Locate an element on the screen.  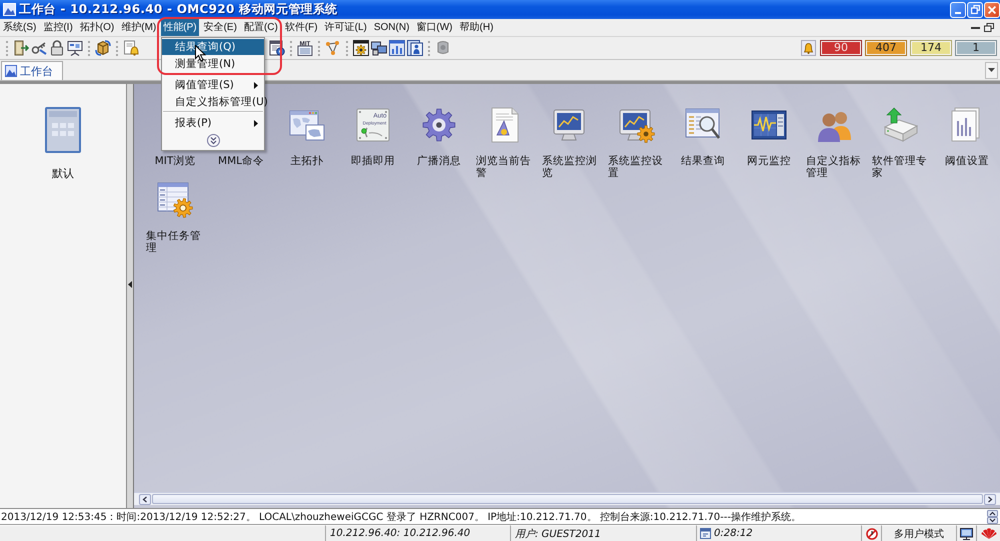
menu-item: 软件(F) is located at coordinates (301, 27).